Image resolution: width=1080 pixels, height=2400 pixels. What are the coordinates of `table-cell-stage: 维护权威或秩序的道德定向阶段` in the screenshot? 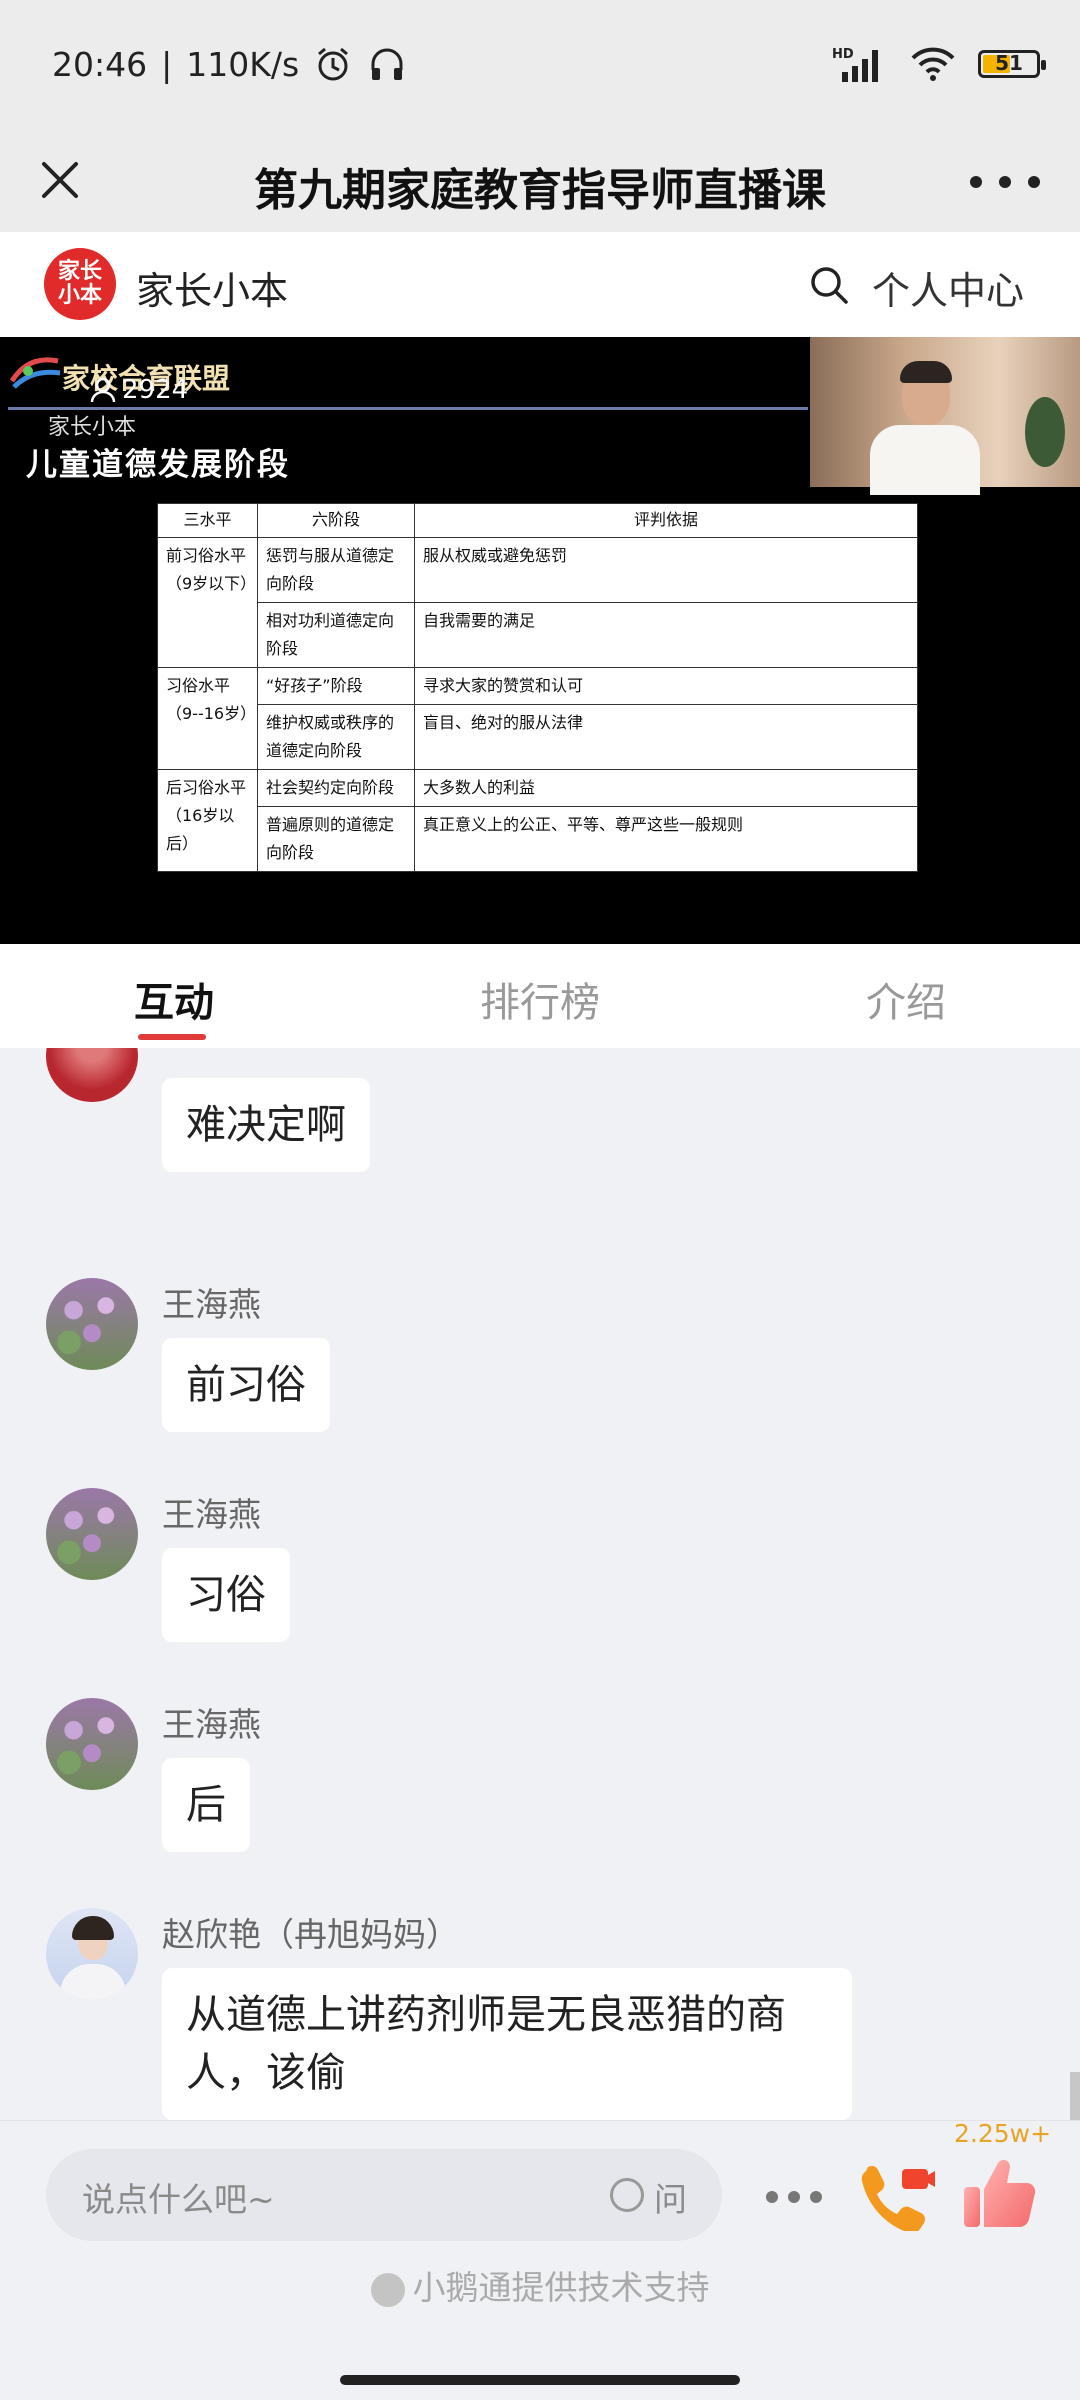 It's located at (336, 737).